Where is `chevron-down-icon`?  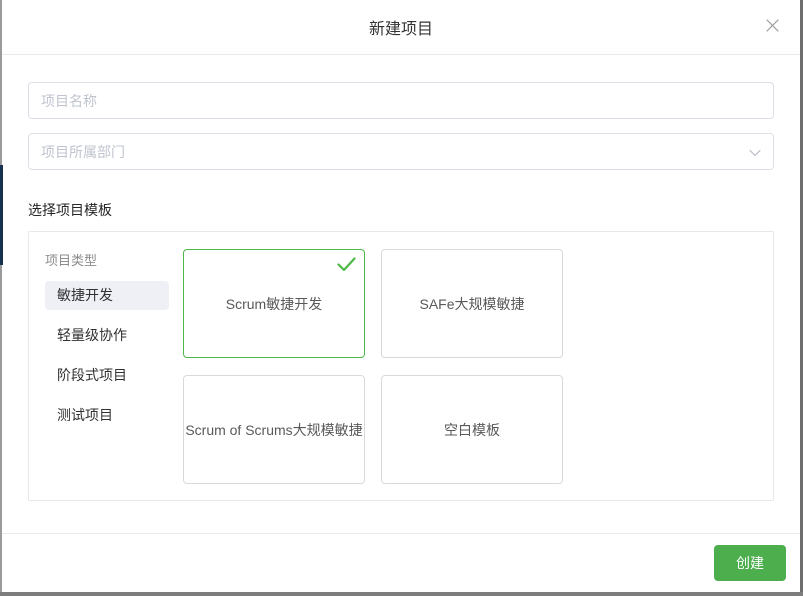 chevron-down-icon is located at coordinates (755, 152).